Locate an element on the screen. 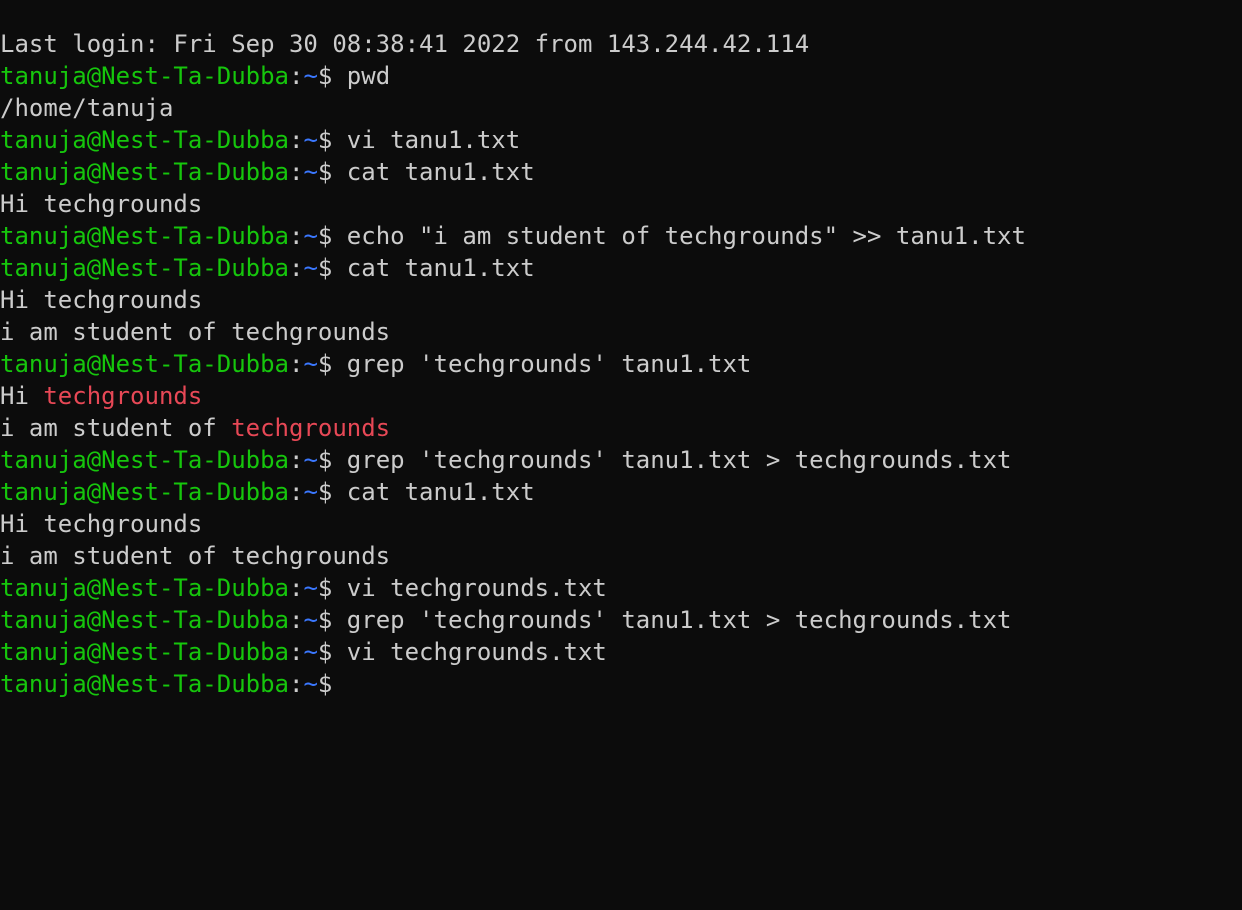 This screenshot has height=910, width=1242. output-text: /home/tanuja is located at coordinates (87, 108).